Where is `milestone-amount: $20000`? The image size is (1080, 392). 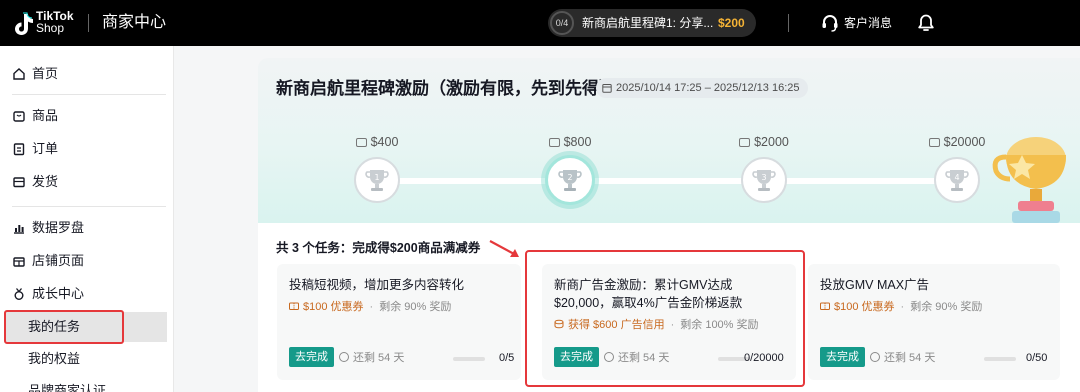 milestone-amount: $20000 is located at coordinates (964, 142).